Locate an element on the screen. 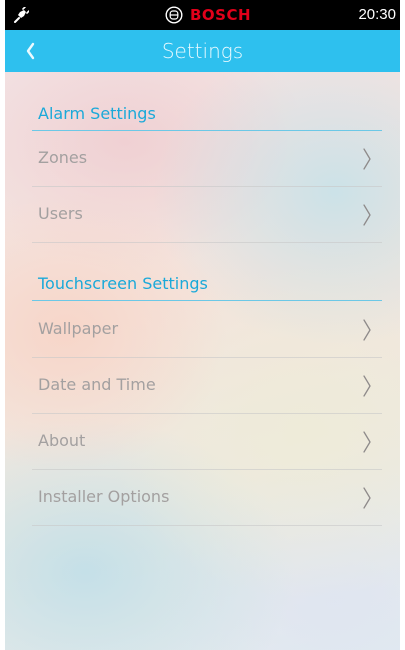  menu-item-wallpaper: Wallpaper is located at coordinates (207, 330).